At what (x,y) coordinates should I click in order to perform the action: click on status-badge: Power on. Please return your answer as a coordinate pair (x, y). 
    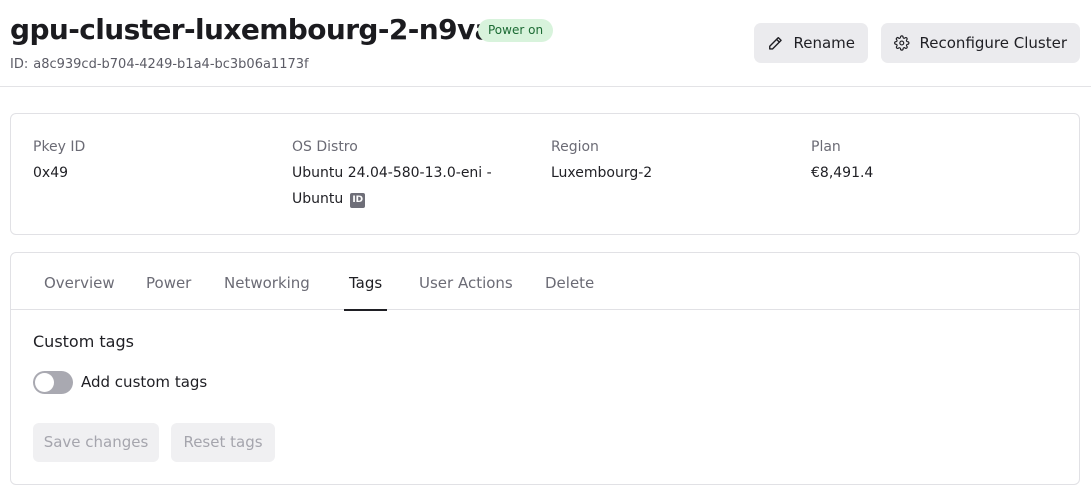
    Looking at the image, I should click on (516, 30).